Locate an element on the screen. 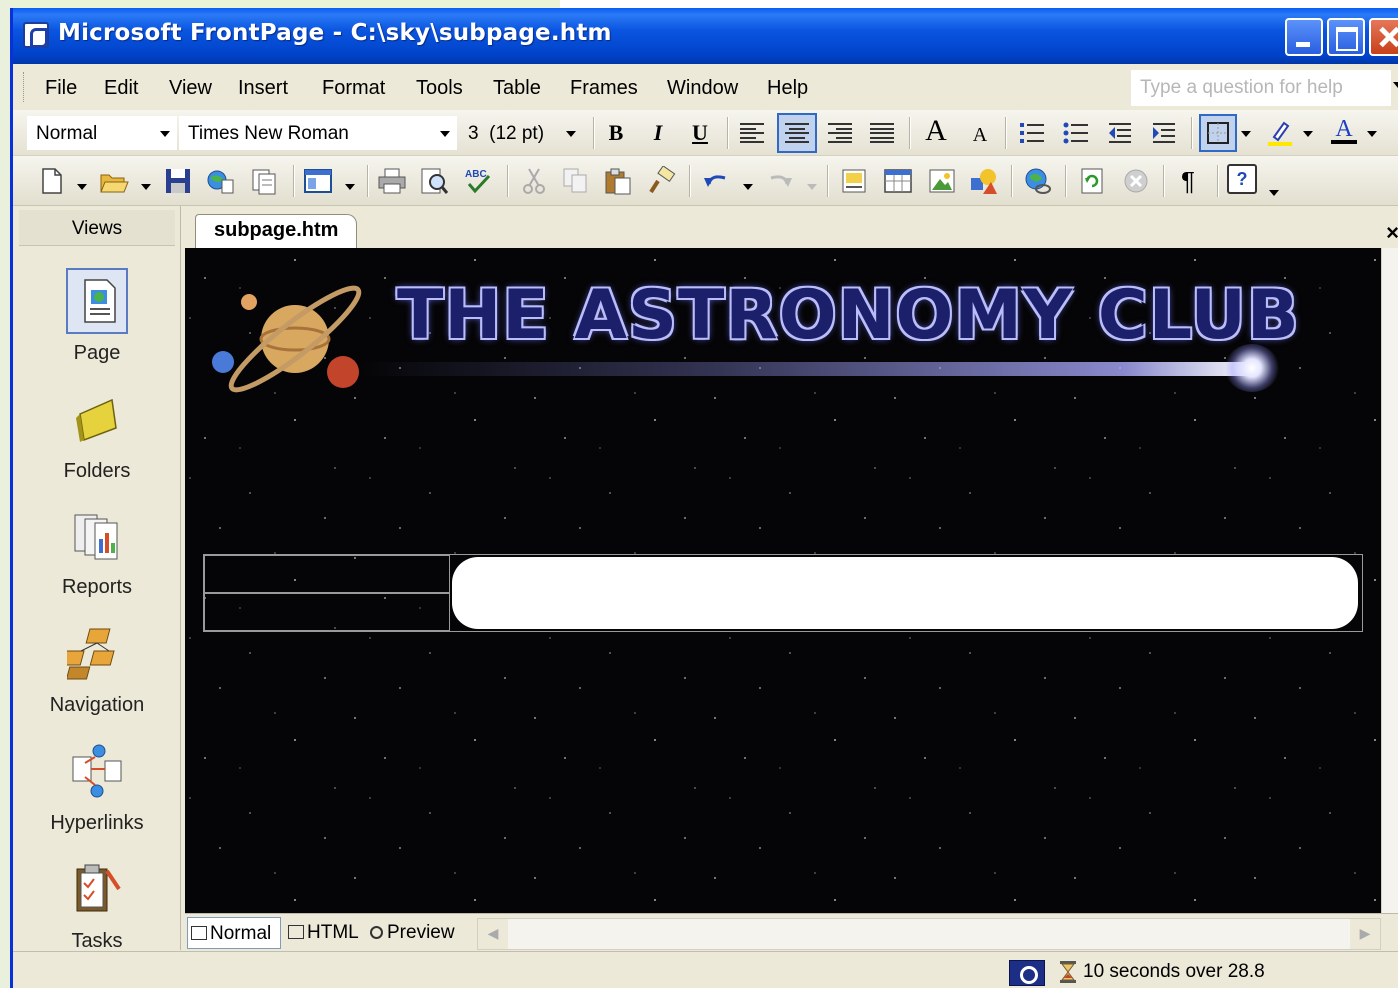  view-reports: Reports is located at coordinates (97, 550).